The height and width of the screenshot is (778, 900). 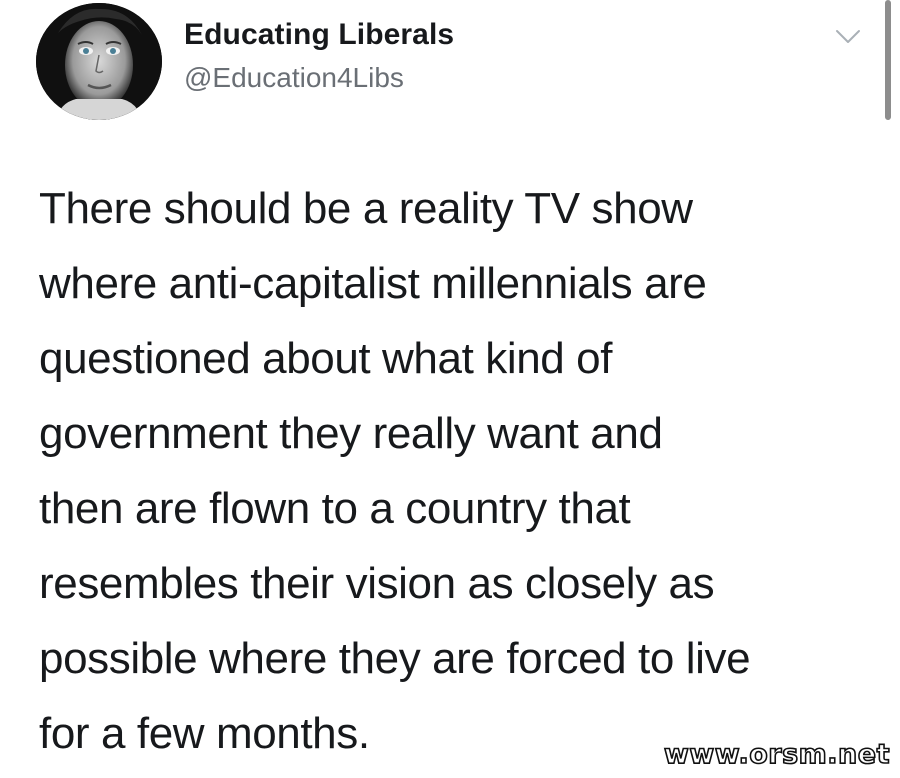 I want to click on avatar-image, so click(x=99, y=61).